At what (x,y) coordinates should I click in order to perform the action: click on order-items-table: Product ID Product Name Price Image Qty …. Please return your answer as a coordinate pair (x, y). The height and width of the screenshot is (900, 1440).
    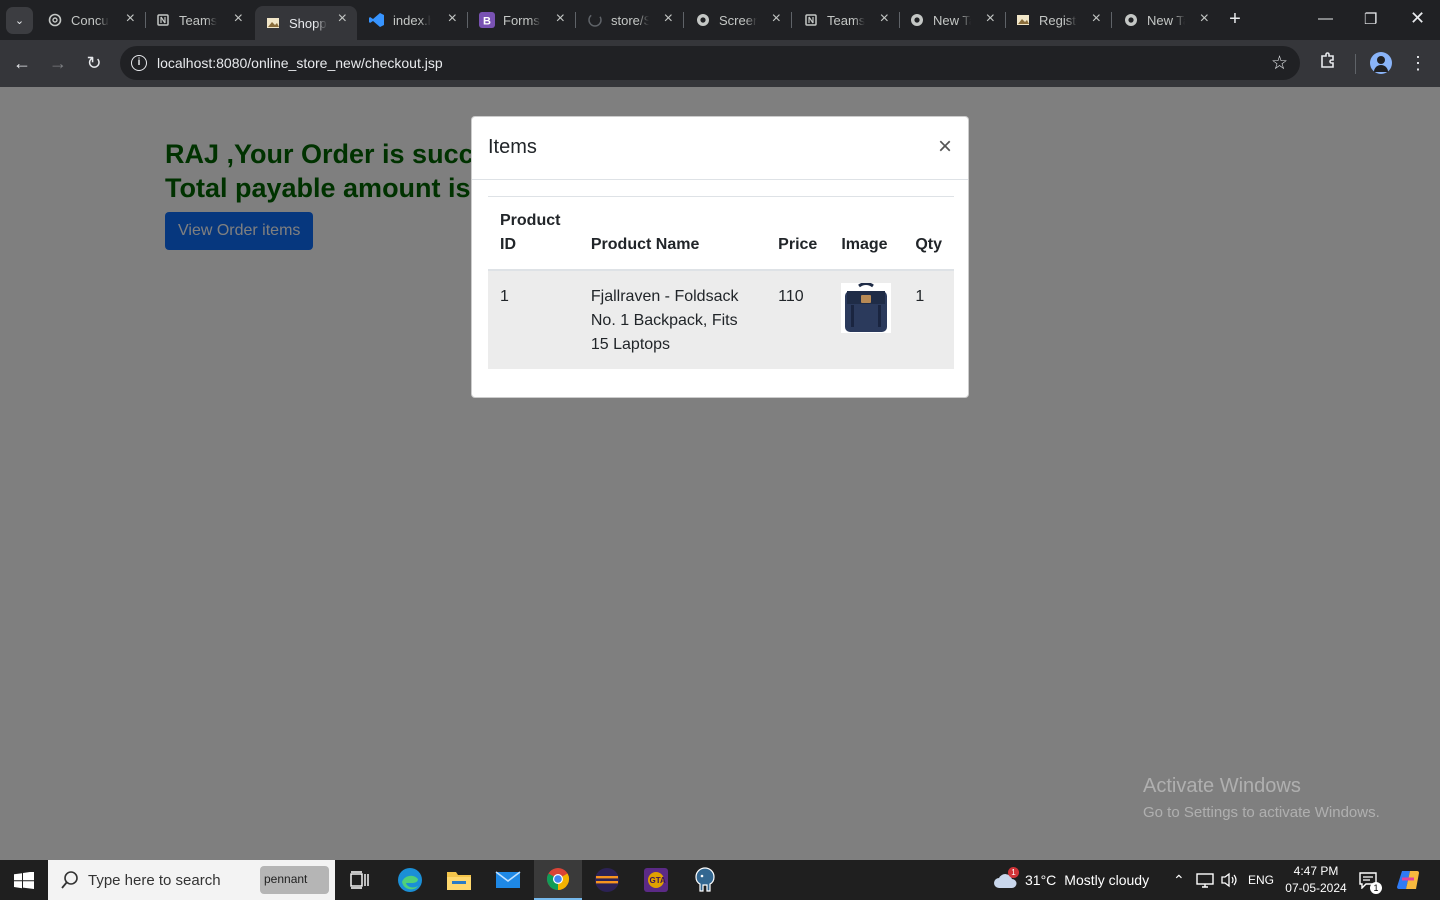
    Looking at the image, I should click on (721, 282).